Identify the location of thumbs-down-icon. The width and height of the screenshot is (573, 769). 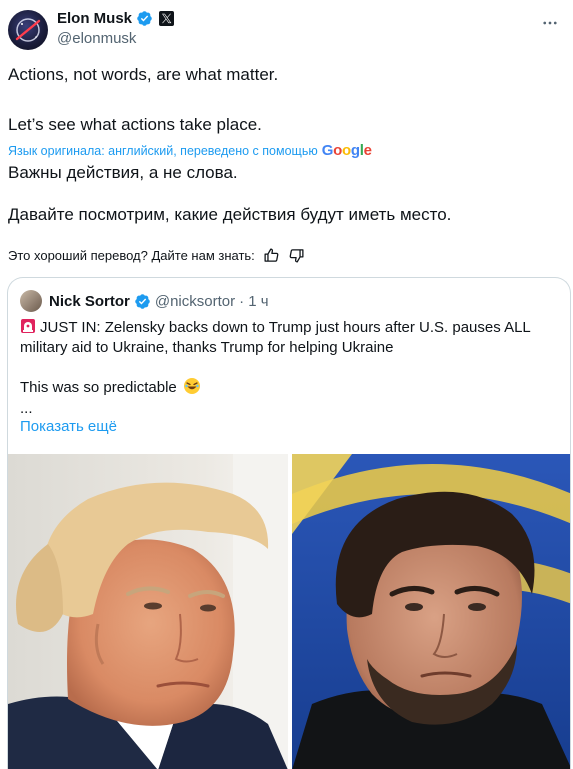
(296, 255).